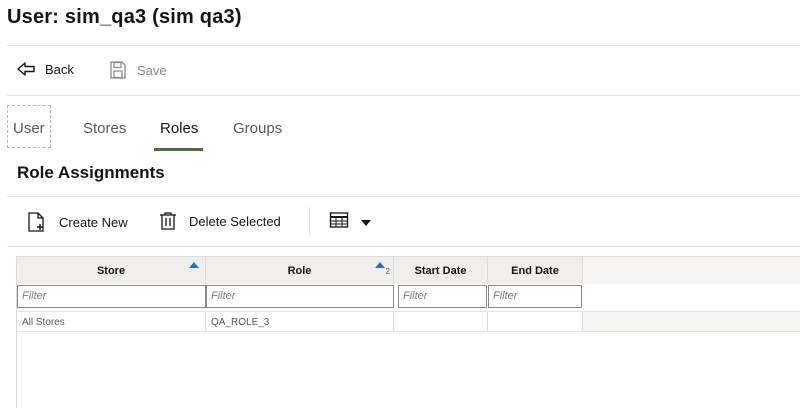  What do you see at coordinates (93, 222) in the screenshot?
I see `create-new-label: Create New` at bounding box center [93, 222].